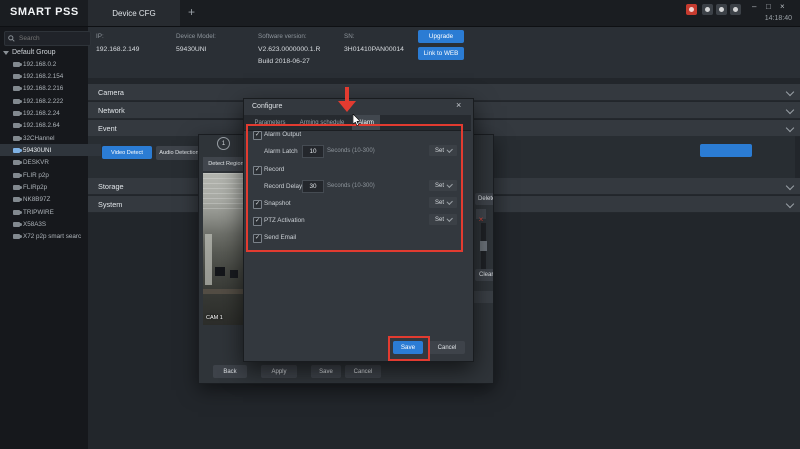  Describe the element at coordinates (50, 175) in the screenshot. I see `device-item: FLIR p2p` at that location.